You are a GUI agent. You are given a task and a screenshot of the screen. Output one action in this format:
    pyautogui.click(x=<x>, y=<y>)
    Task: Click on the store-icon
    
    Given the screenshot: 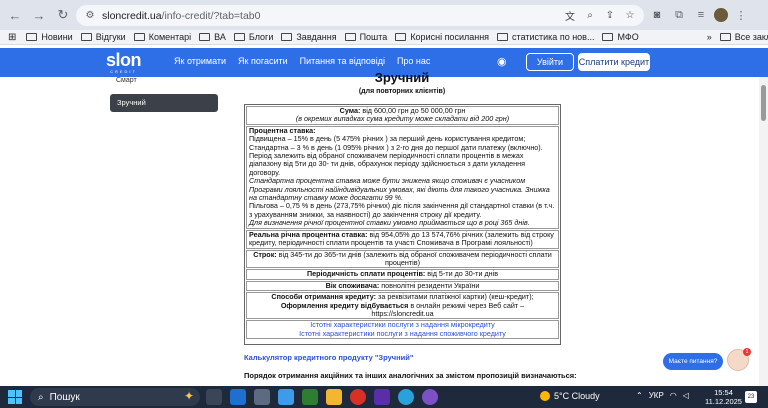 What is the action you would take?
    pyautogui.click(x=238, y=397)
    